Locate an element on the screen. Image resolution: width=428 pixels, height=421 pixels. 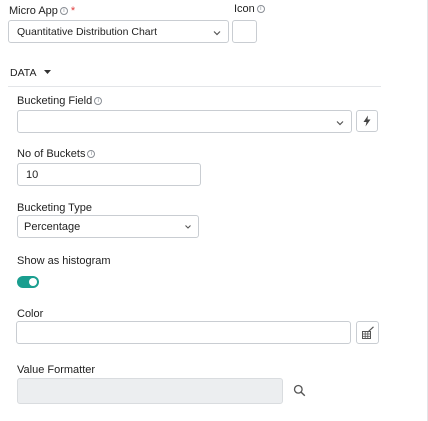
icon-picker is located at coordinates (244, 31).